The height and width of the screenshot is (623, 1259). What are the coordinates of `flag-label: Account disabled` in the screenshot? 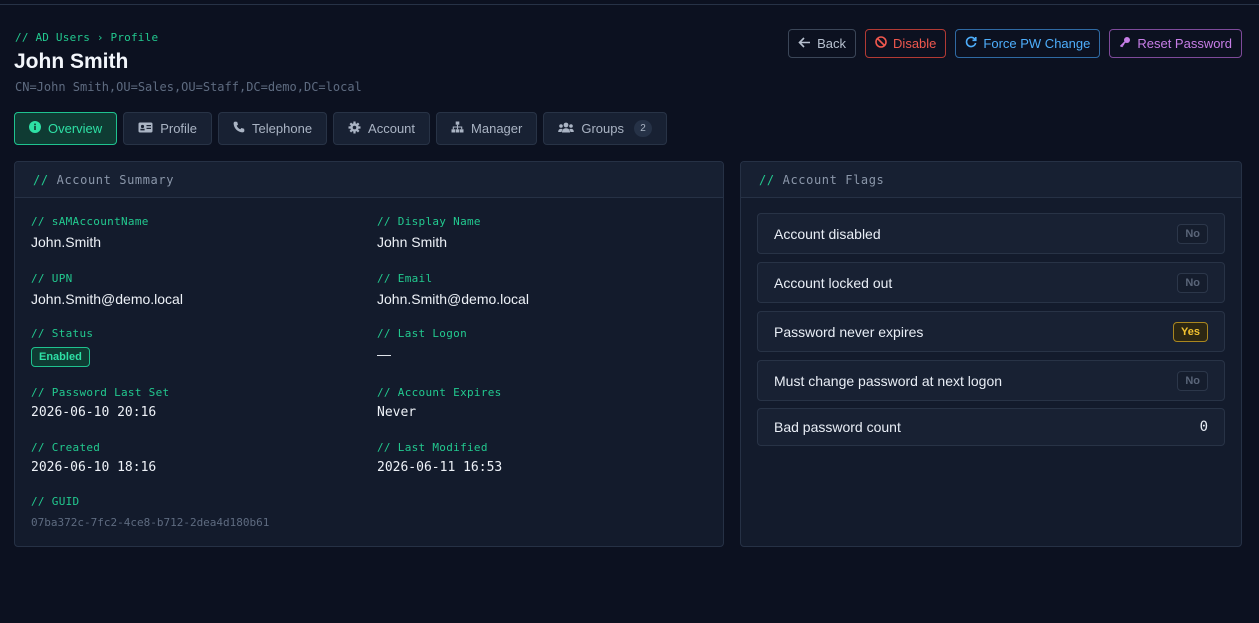 It's located at (827, 233).